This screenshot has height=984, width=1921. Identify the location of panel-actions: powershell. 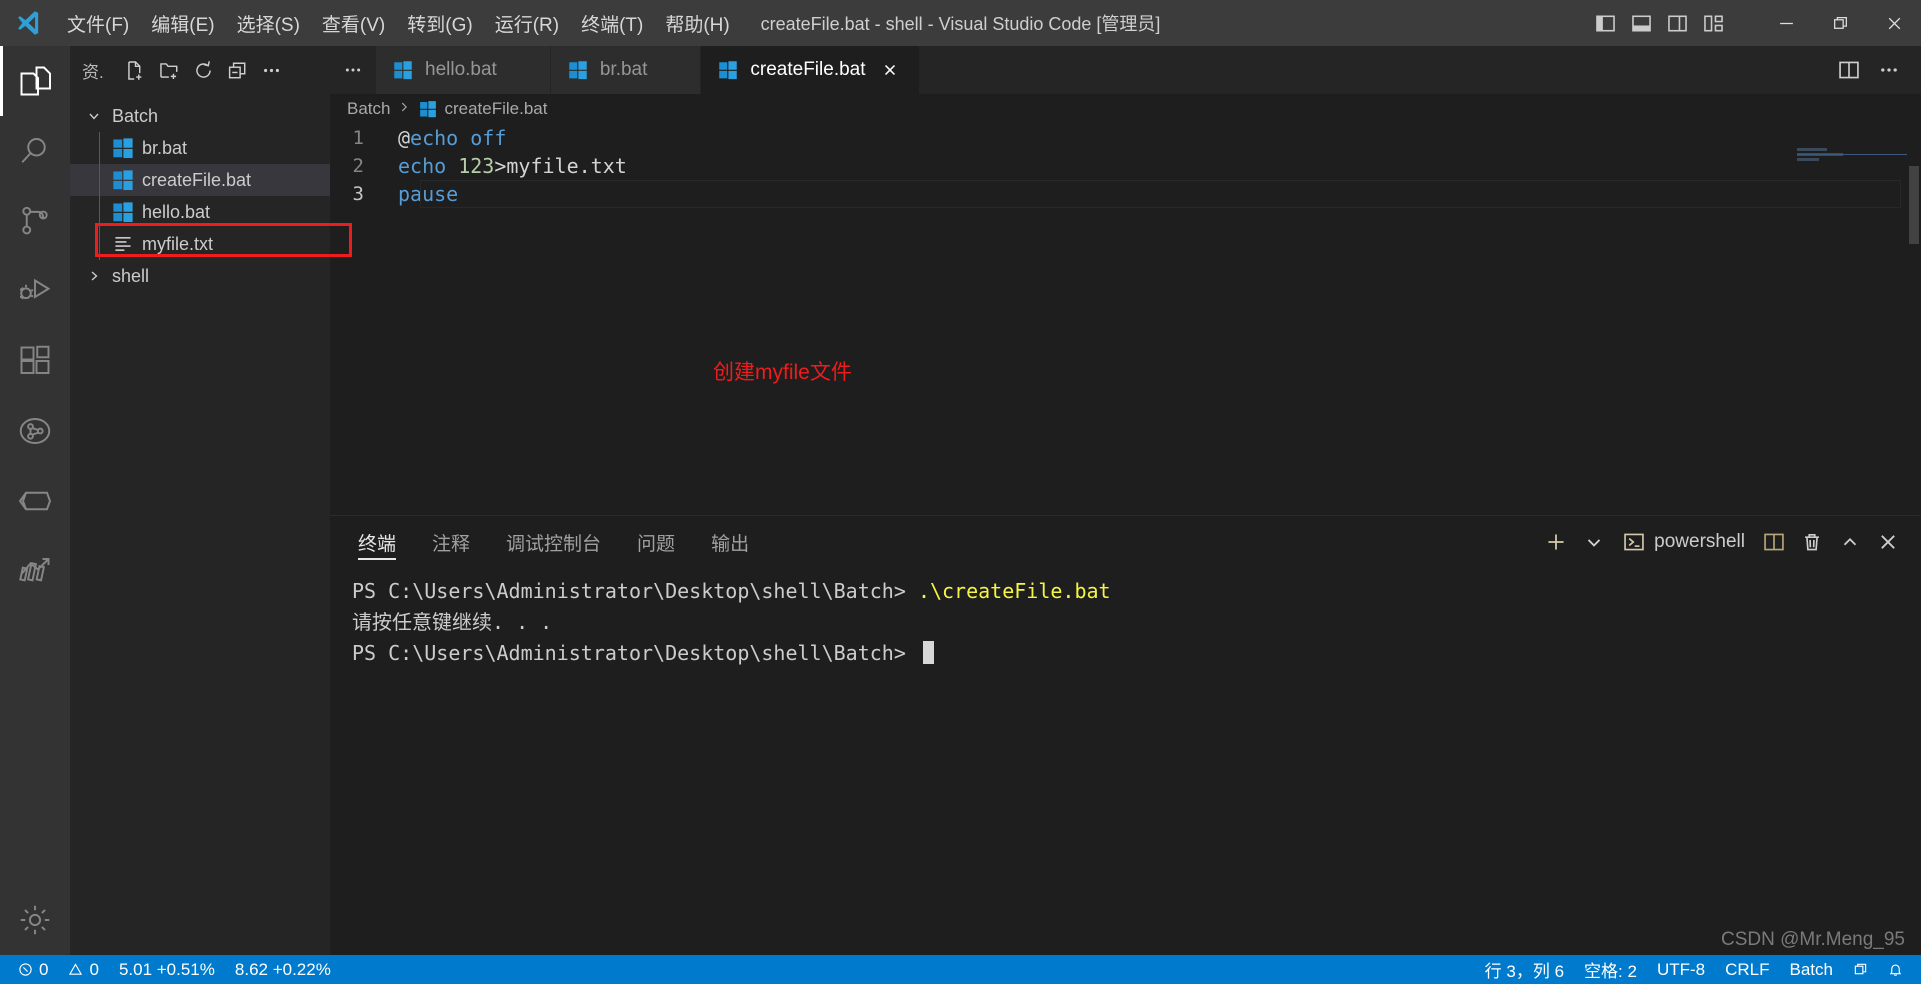
(1722, 542).